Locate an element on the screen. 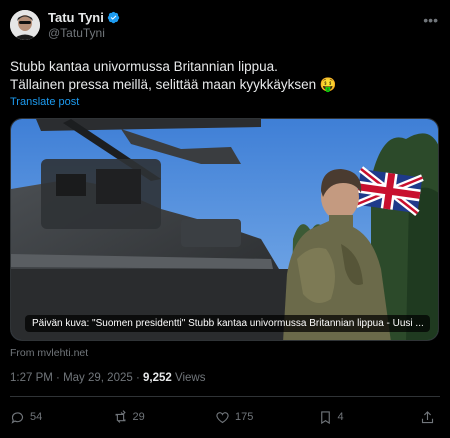 This screenshot has width=450, height=438. share-button is located at coordinates (430, 417).